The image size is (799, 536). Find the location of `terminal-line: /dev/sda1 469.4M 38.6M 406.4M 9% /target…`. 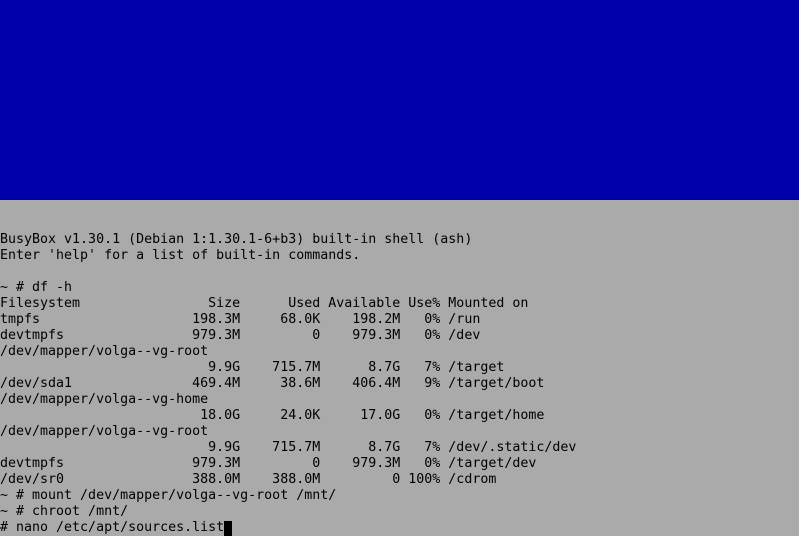

terminal-line: /dev/sda1 469.4M 38.6M 406.4M 9% /target… is located at coordinates (272, 383).